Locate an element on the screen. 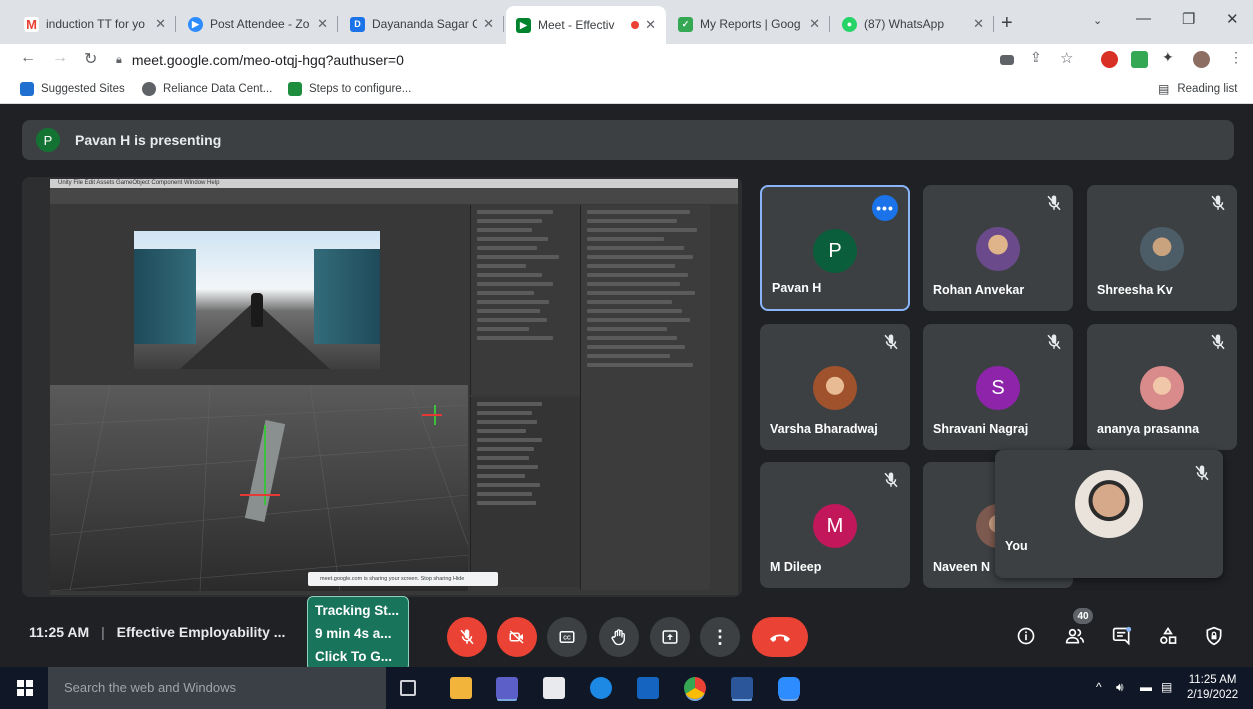 This screenshot has width=1253, height=709. presenting-text: Pavan H is presenting is located at coordinates (148, 140).